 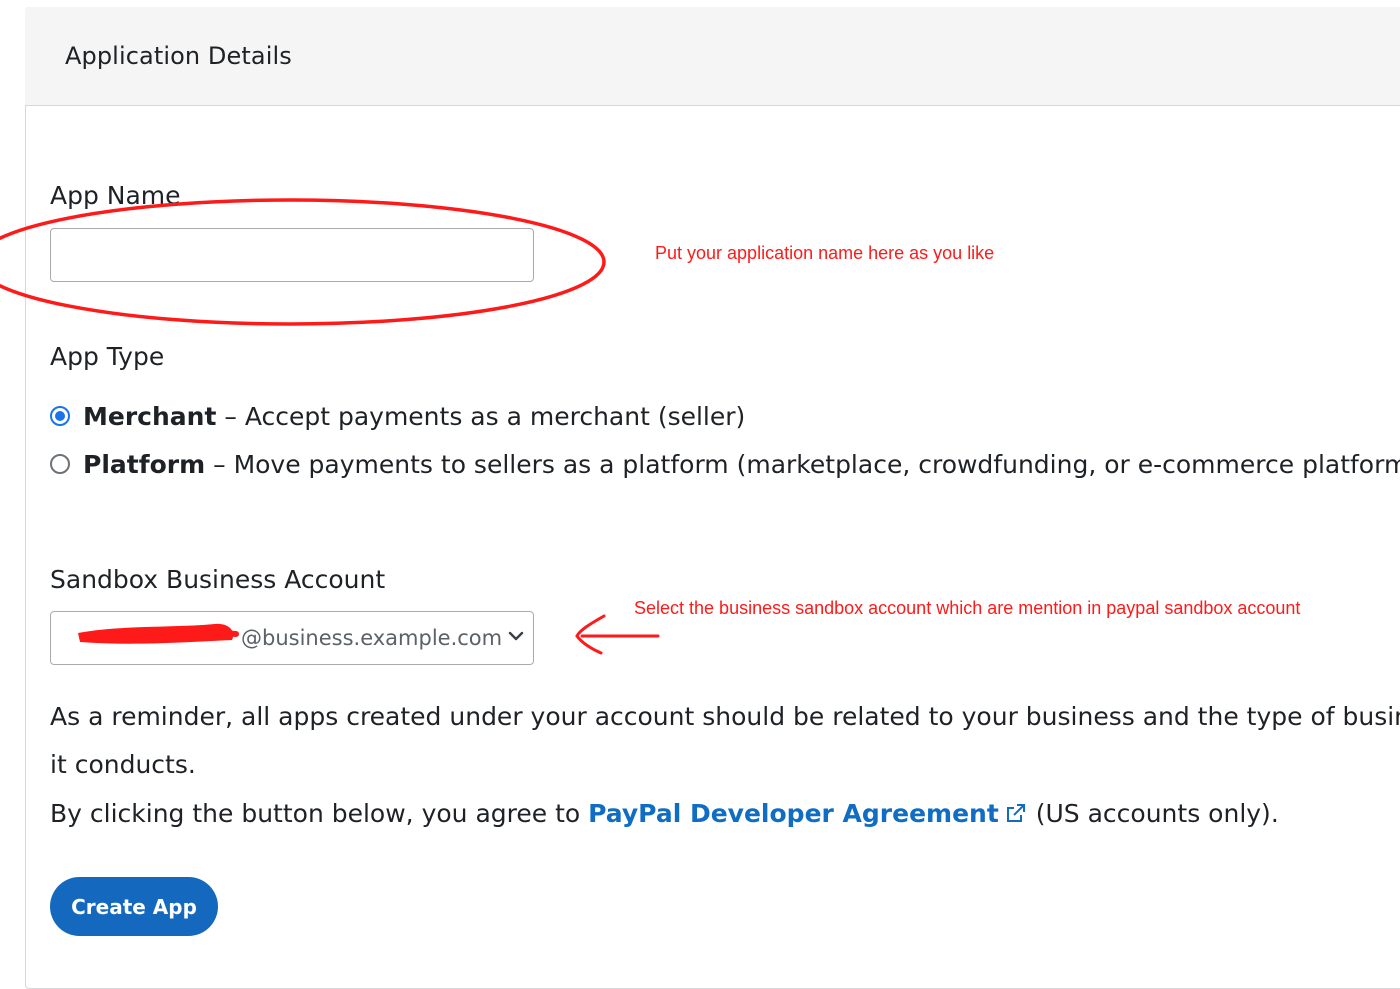 I want to click on merchant-description: Accept payments as a merchant (seller), so click(x=495, y=416).